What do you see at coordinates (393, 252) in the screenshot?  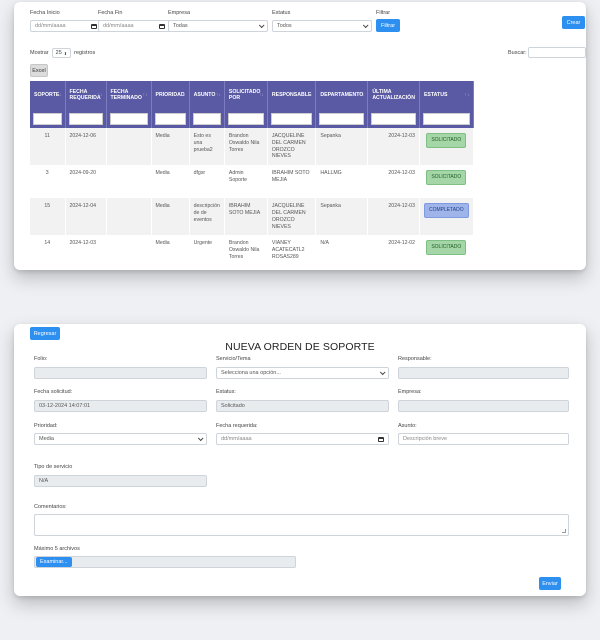 I see `ultima-actualizacion-cell: 2024-12-02` at bounding box center [393, 252].